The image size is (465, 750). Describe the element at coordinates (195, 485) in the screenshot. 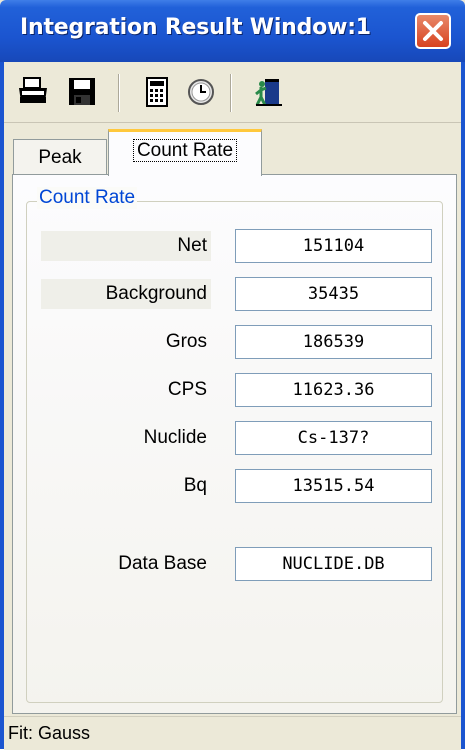

I see `bq-label: Bq` at that location.